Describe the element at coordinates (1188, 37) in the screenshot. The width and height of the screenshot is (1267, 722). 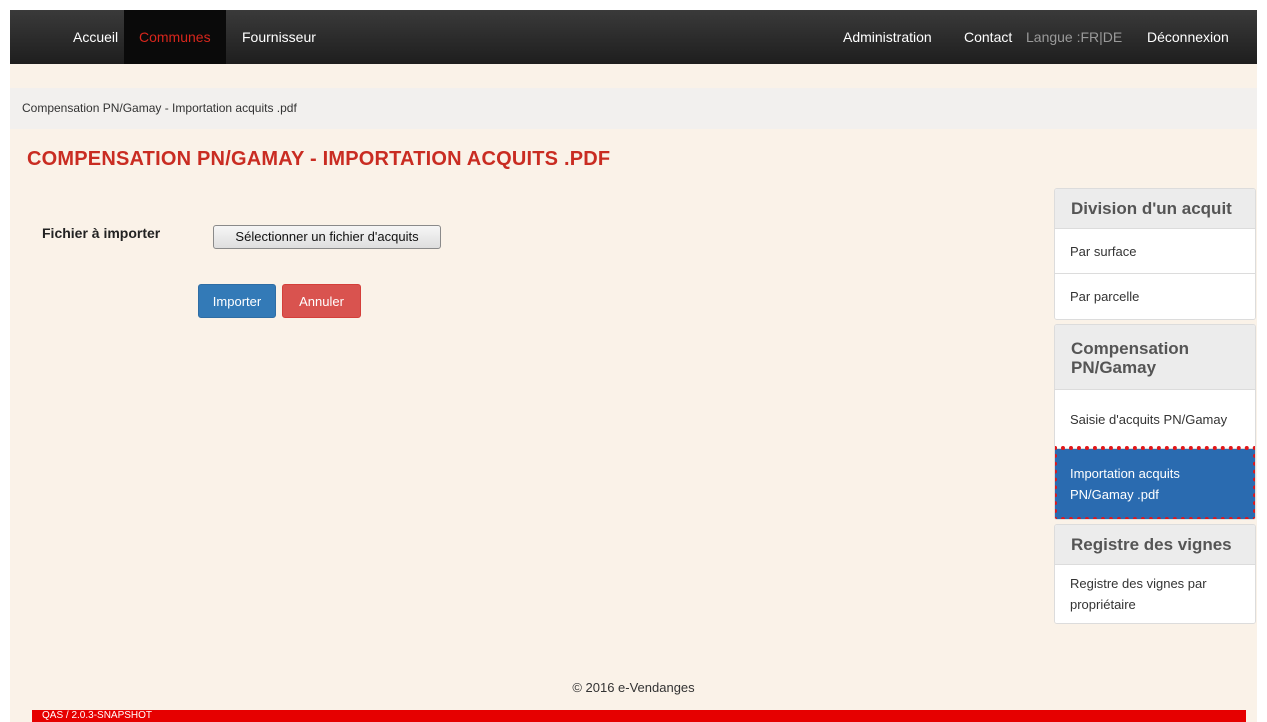
I see `nav-deconnexion: Déconnexion` at that location.